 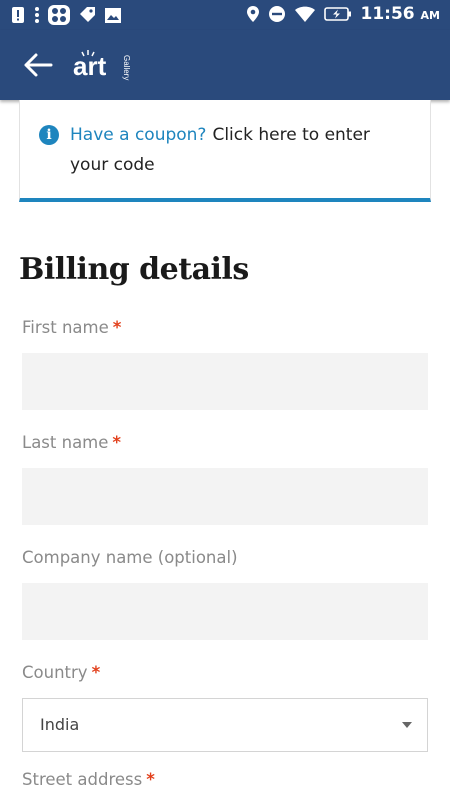 What do you see at coordinates (225, 15) in the screenshot?
I see `status-bar: 11:56 AM` at bounding box center [225, 15].